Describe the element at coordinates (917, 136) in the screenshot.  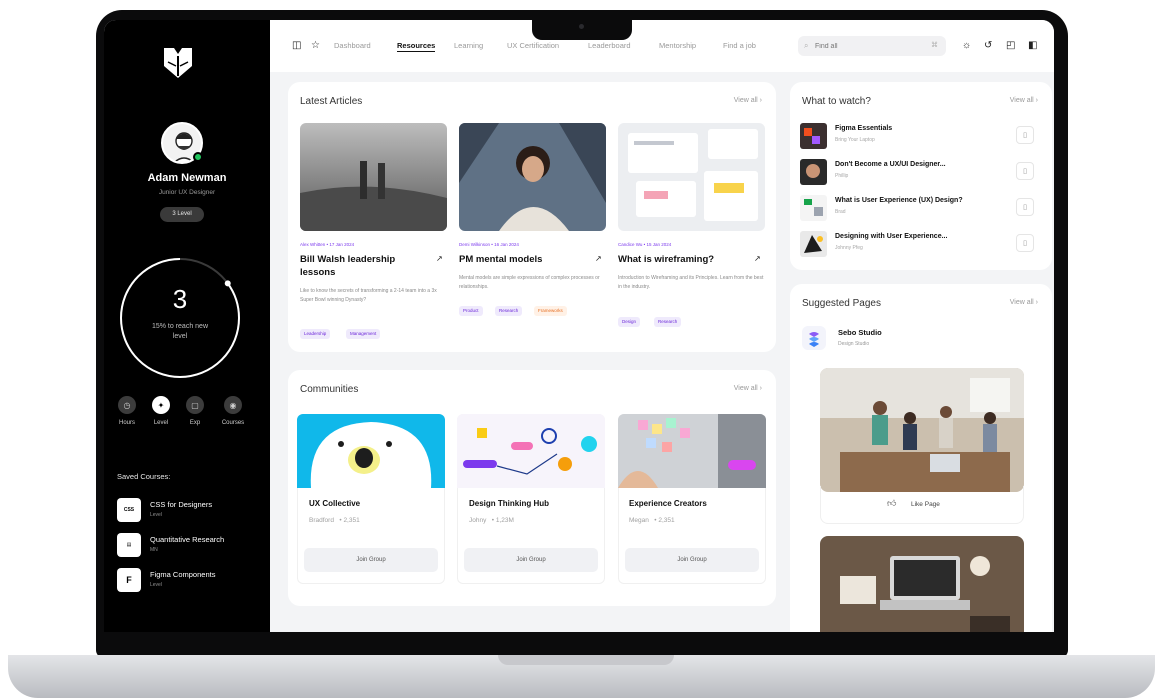
I see `video-item: Figma Essentials Bring Your Laptop ▯` at that location.